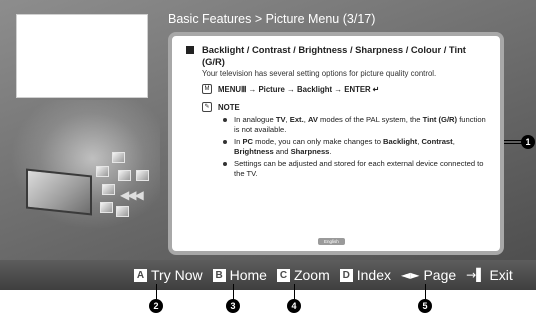  I want to click on index-label: Index, so click(373, 275).